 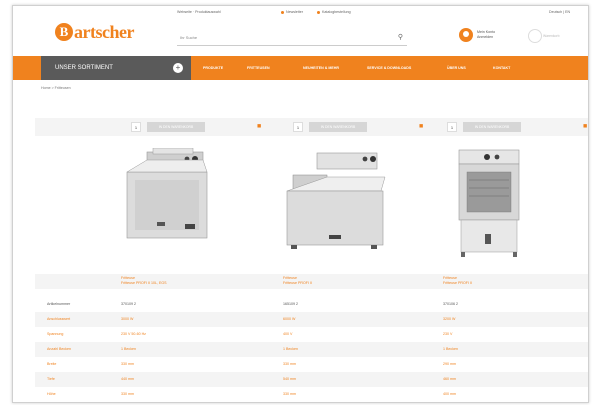 What do you see at coordinates (311, 394) in the screenshot?
I see `table-row: Höhe 330 mm 330 mm 400 mm` at bounding box center [311, 394].